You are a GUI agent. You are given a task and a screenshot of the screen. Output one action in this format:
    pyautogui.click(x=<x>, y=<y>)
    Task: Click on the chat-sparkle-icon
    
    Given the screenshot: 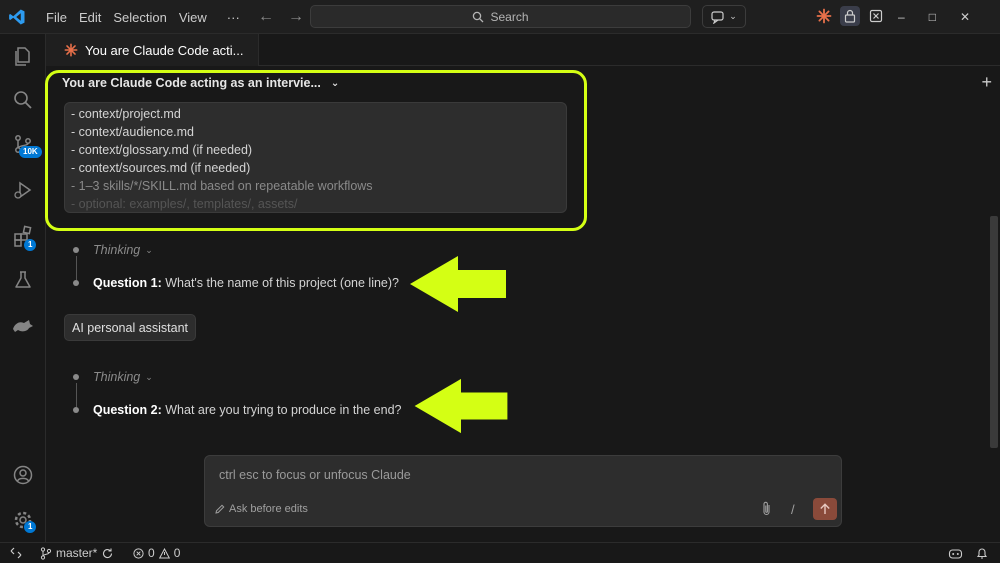 What is the action you would take?
    pyautogui.click(x=717, y=17)
    